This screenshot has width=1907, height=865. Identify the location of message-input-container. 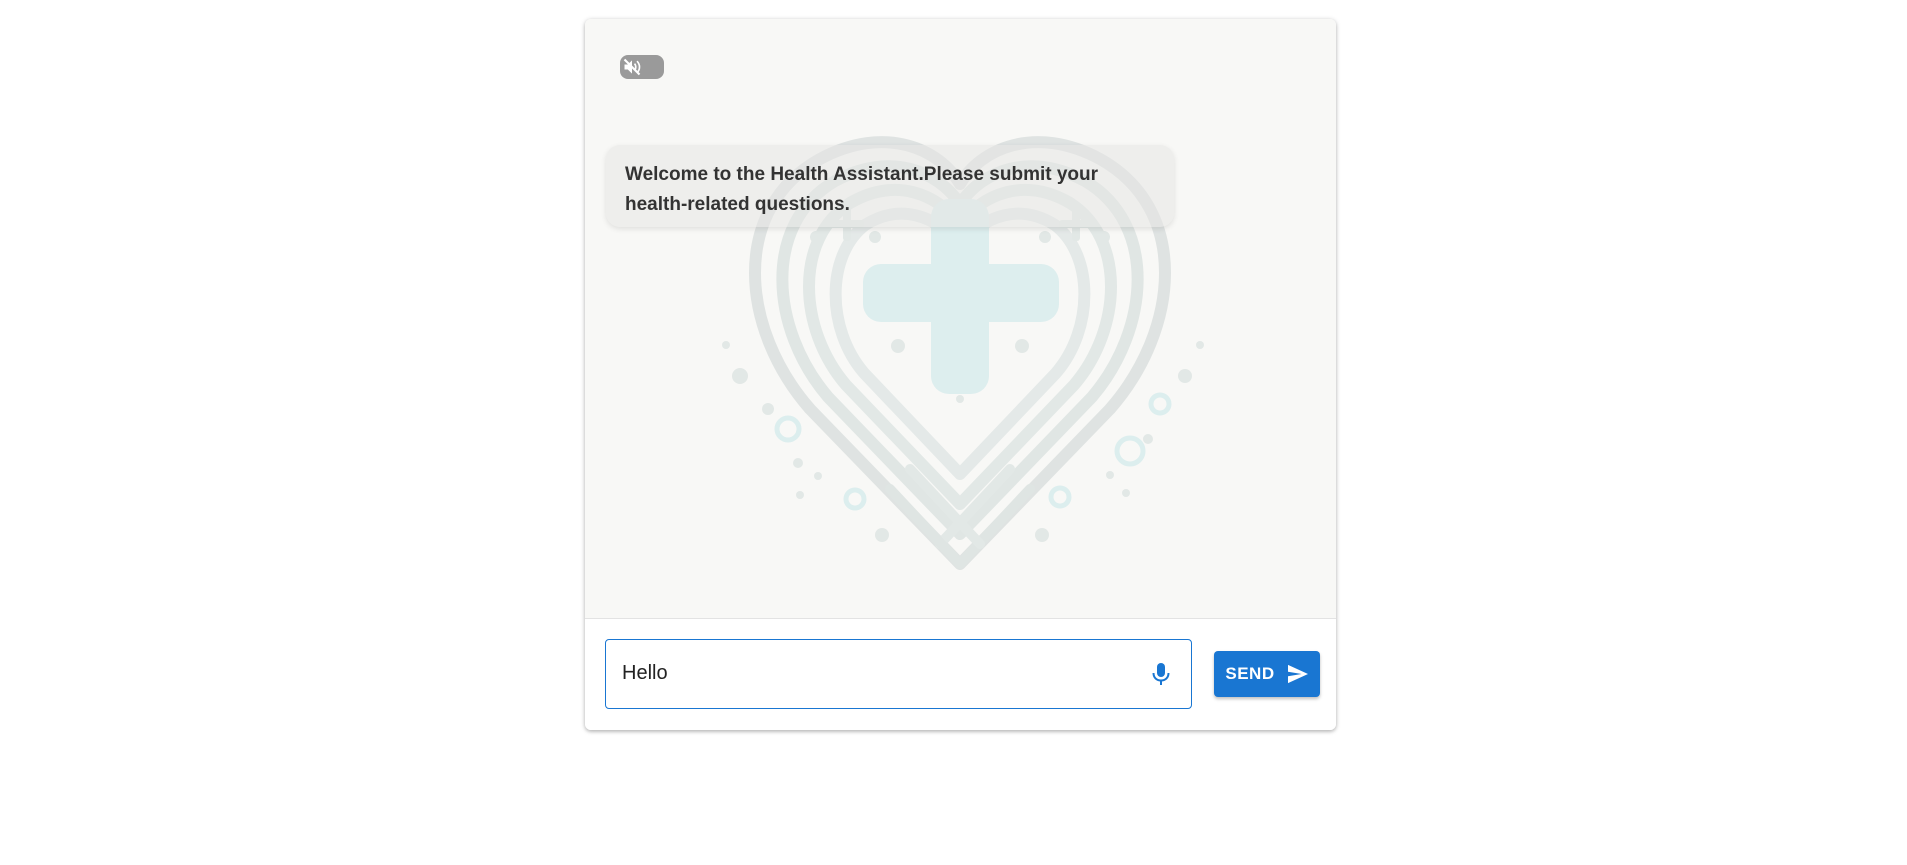
(898, 674).